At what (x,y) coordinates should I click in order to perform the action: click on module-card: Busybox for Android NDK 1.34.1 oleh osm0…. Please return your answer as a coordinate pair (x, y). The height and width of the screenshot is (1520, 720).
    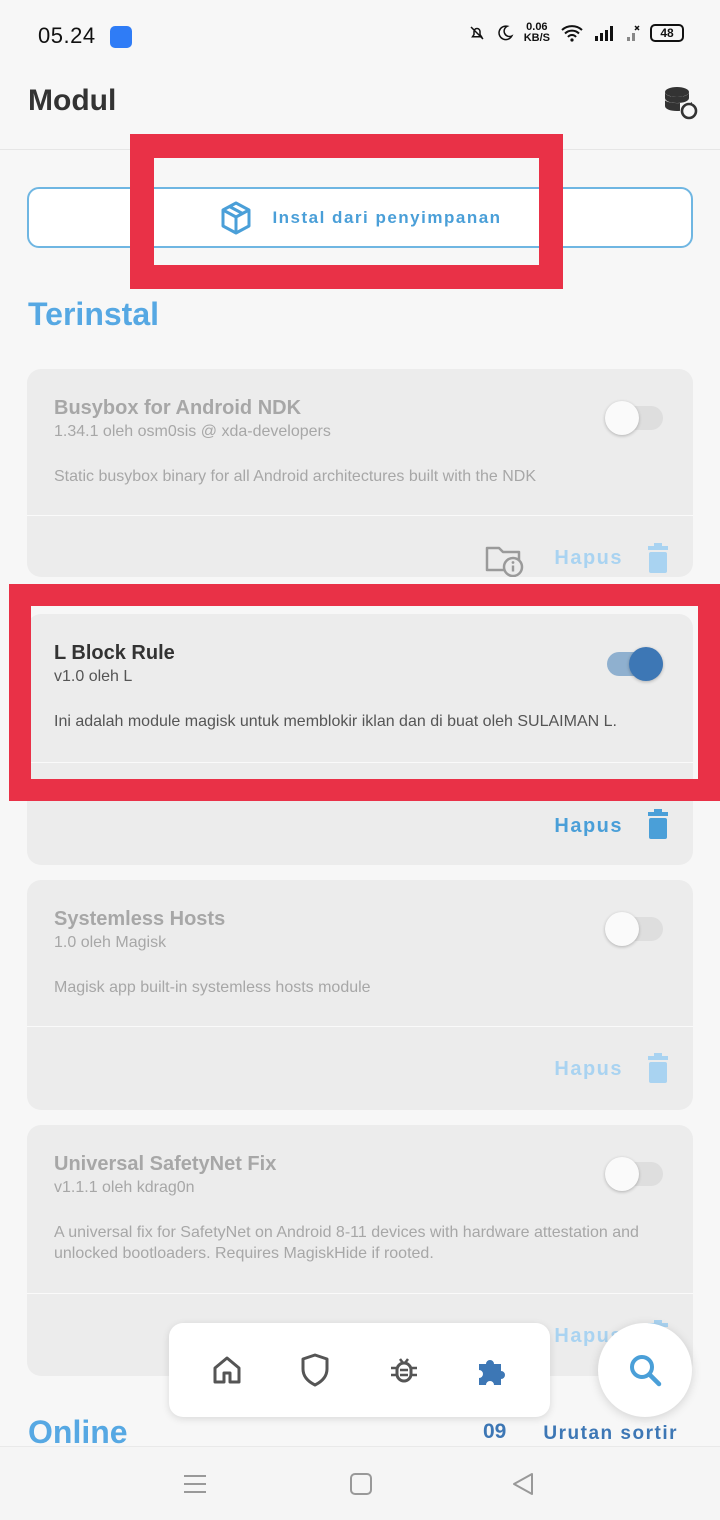
    Looking at the image, I should click on (360, 473).